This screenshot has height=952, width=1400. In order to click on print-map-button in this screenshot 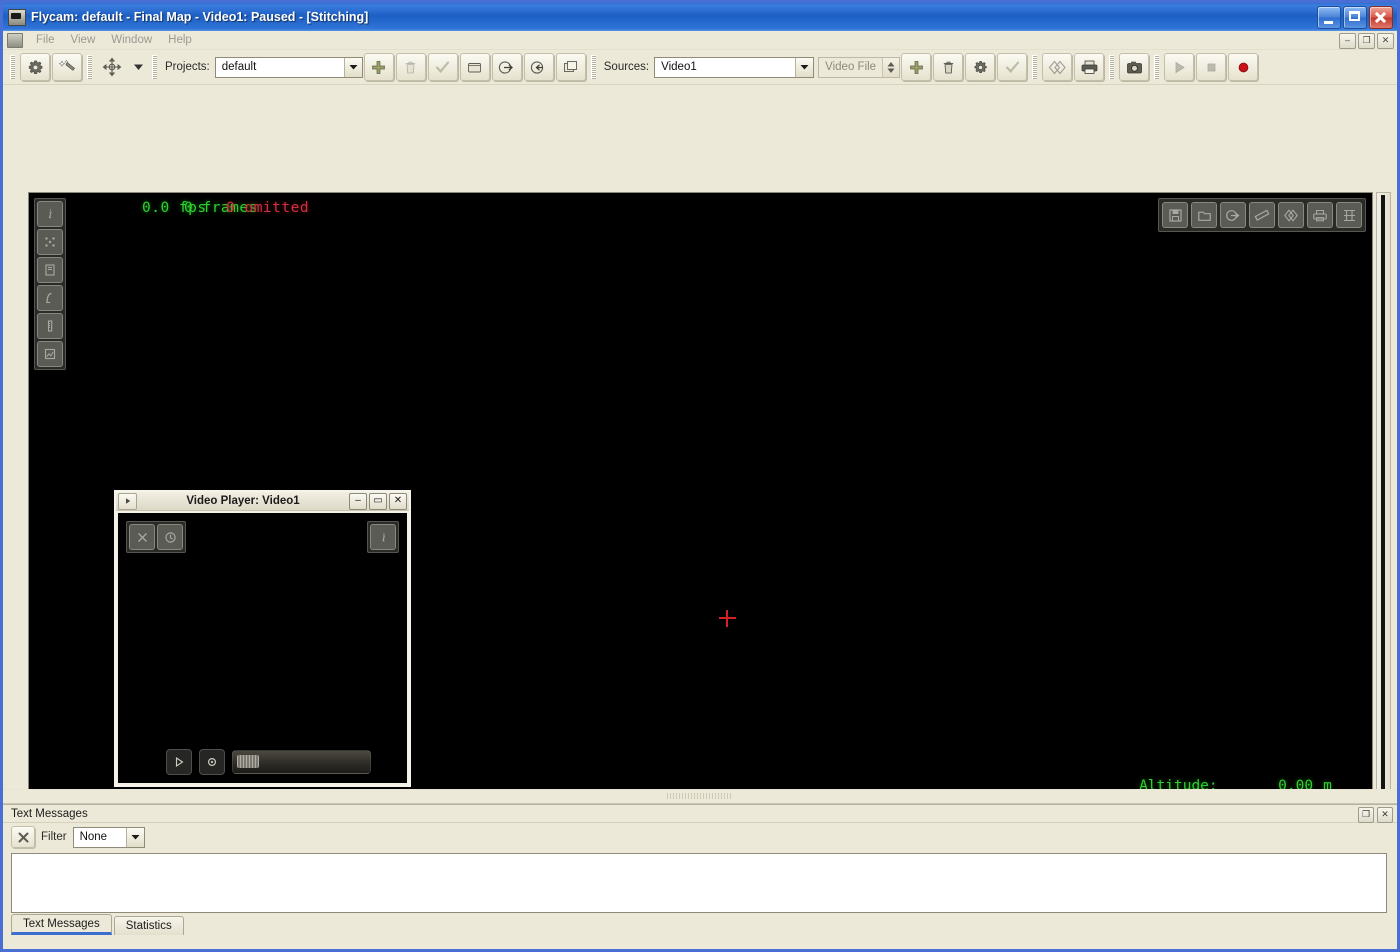, I will do `click(1320, 215)`.